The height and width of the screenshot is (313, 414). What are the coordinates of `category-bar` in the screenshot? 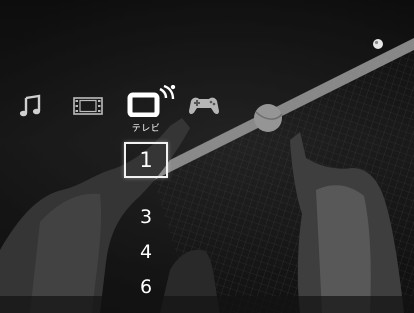 It's located at (207, 105).